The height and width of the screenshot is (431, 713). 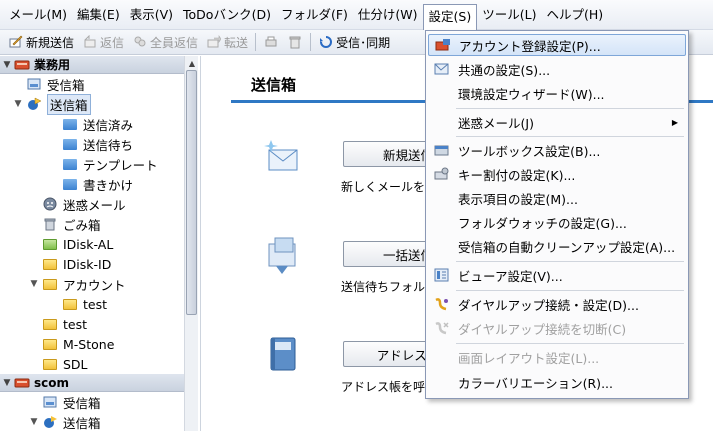 What do you see at coordinates (442, 174) in the screenshot?
I see `key-assign-icon` at bounding box center [442, 174].